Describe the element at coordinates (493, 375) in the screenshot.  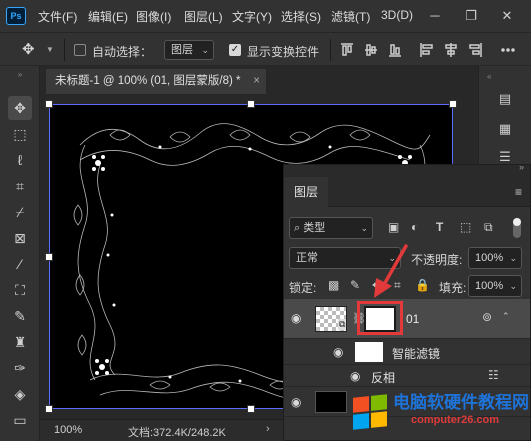
I see `filter-options-icon: ☷` at that location.